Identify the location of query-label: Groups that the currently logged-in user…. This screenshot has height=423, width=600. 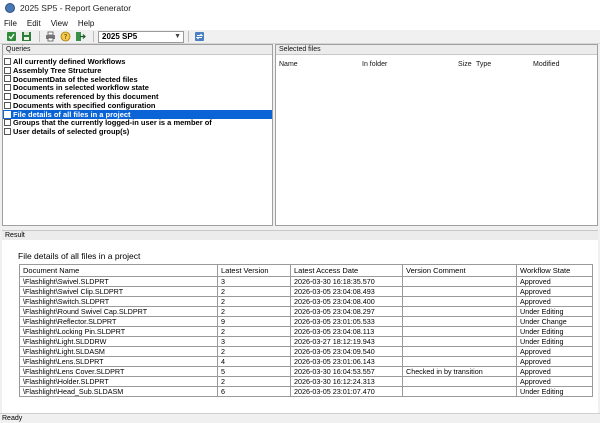
(112, 123).